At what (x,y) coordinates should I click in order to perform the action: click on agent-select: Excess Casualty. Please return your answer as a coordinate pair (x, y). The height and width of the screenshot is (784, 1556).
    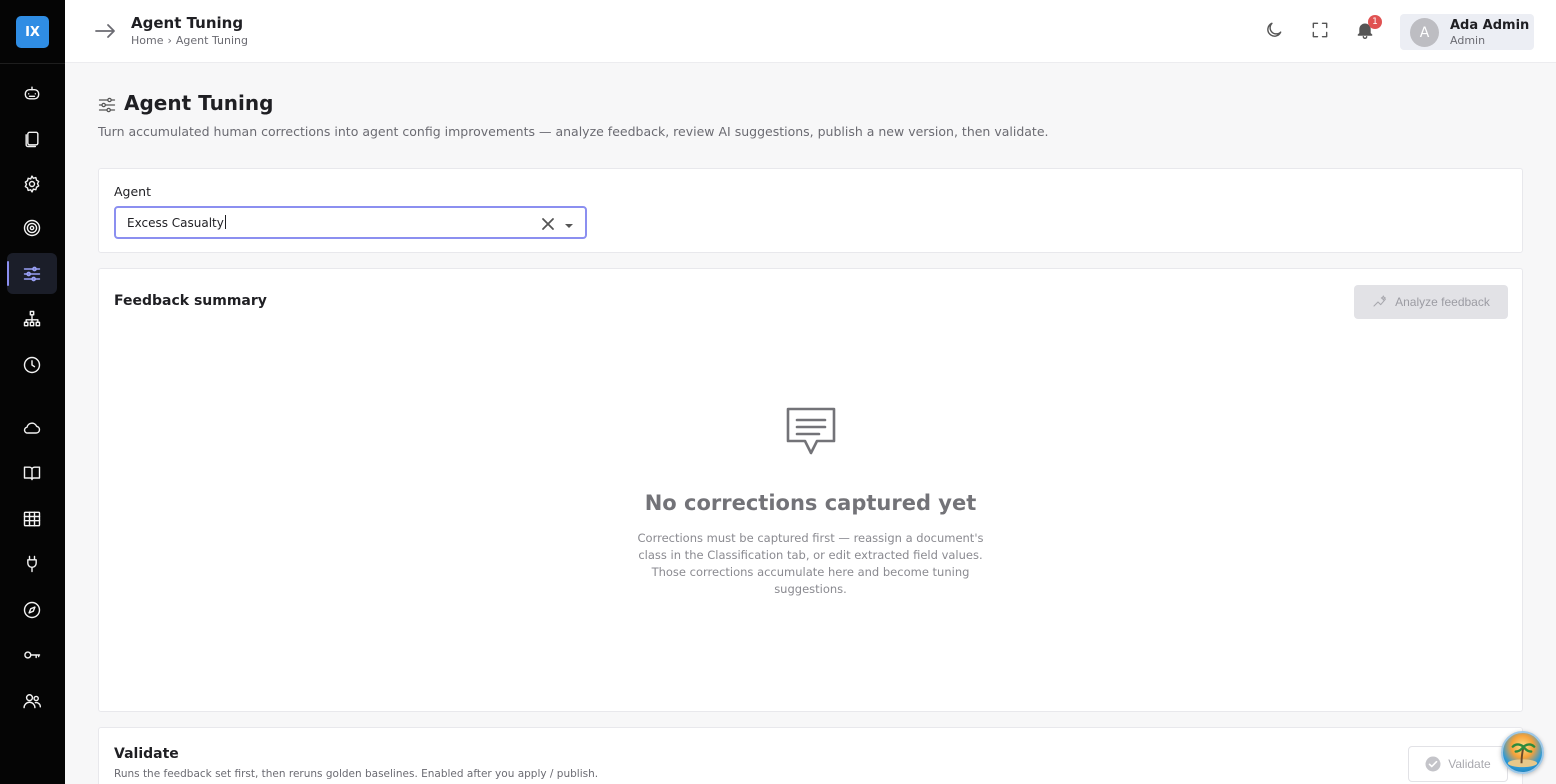
    Looking at the image, I should click on (350, 222).